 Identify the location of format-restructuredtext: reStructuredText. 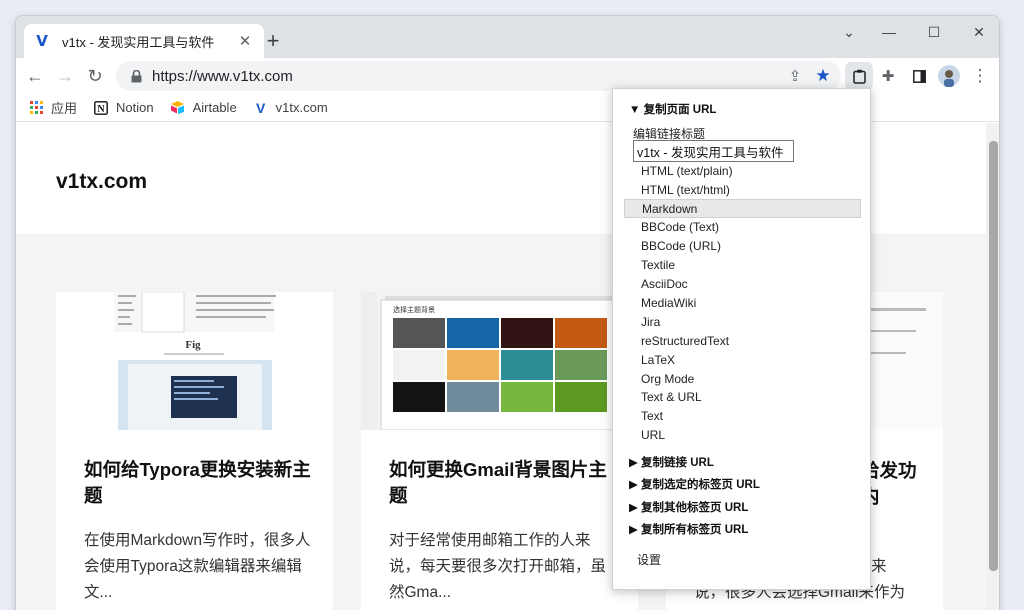
(742, 341).